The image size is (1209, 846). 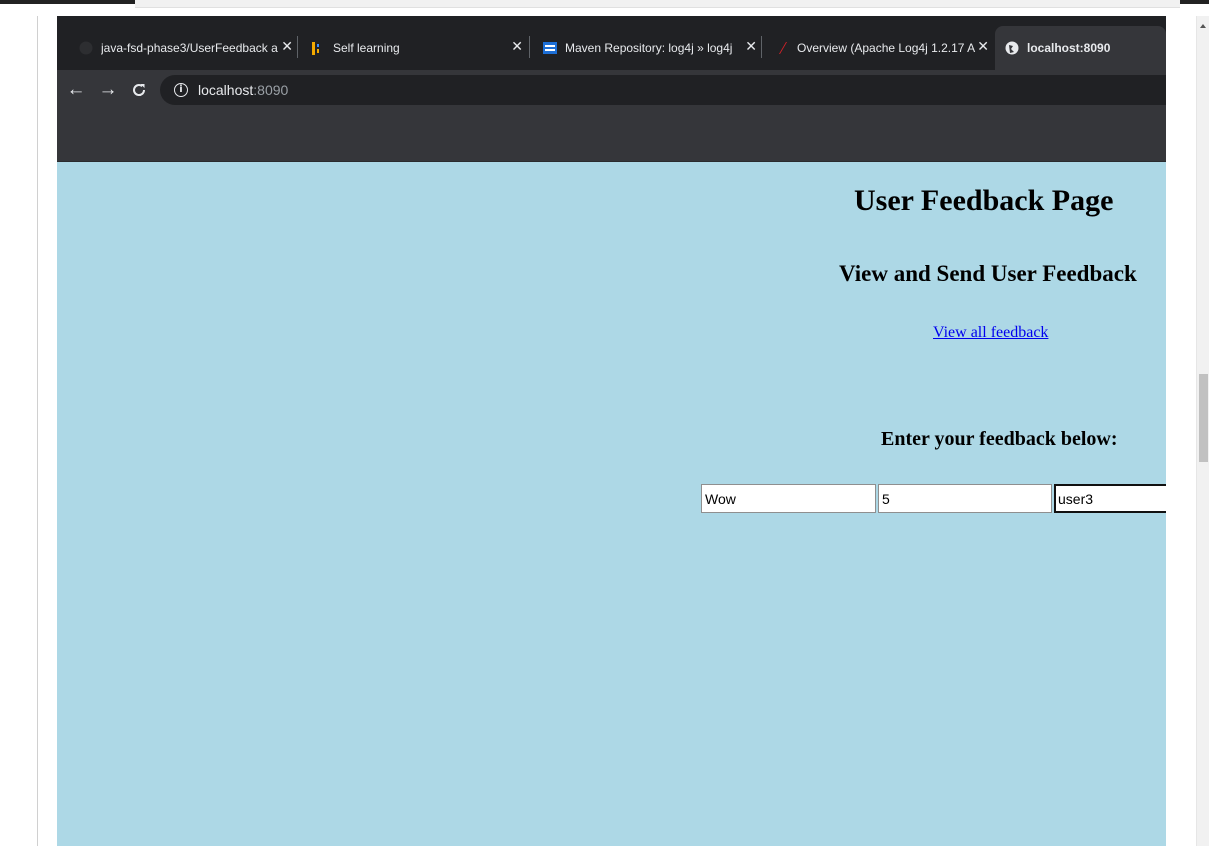 I want to click on tab-maven-repository: Maven Repository: log4j » log4j ✕, so click(x=647, y=48).